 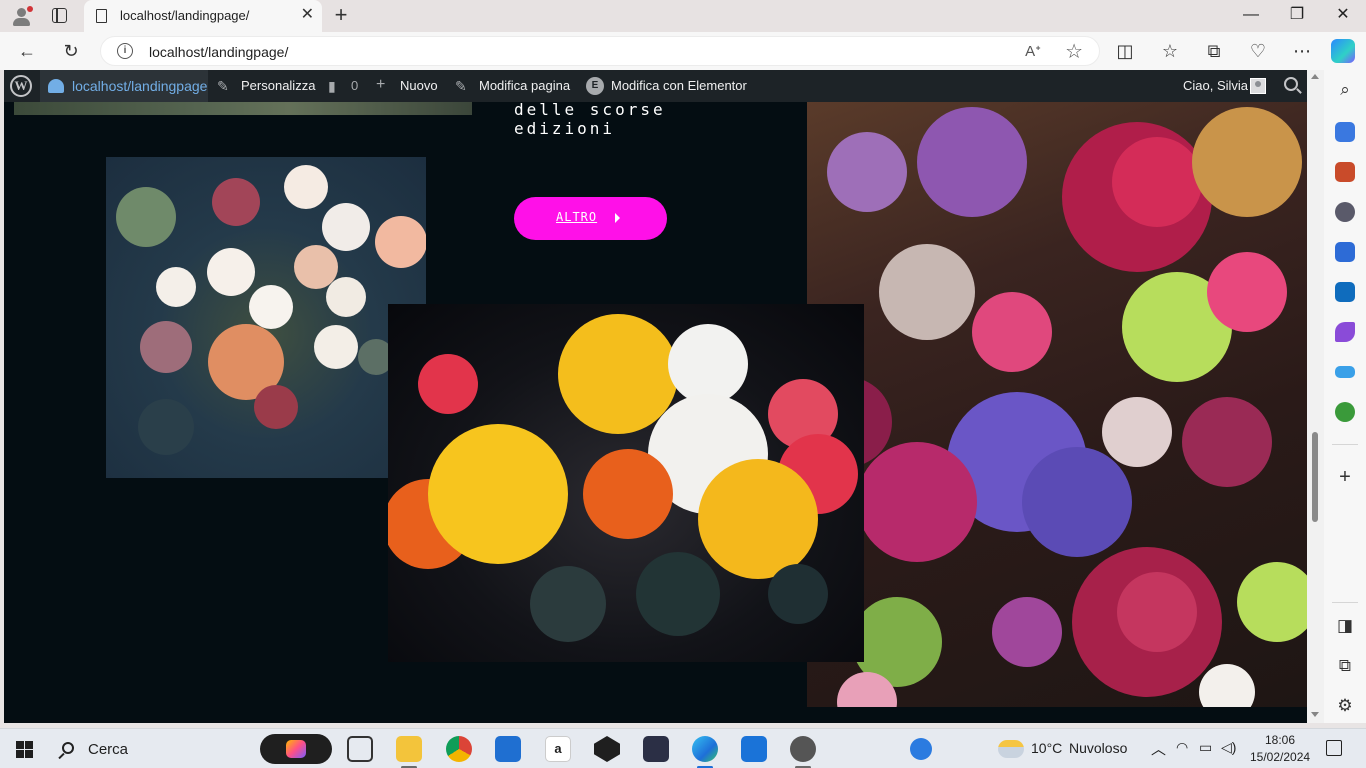 What do you see at coordinates (59, 15) in the screenshot?
I see `tab-actions-icon` at bounding box center [59, 15].